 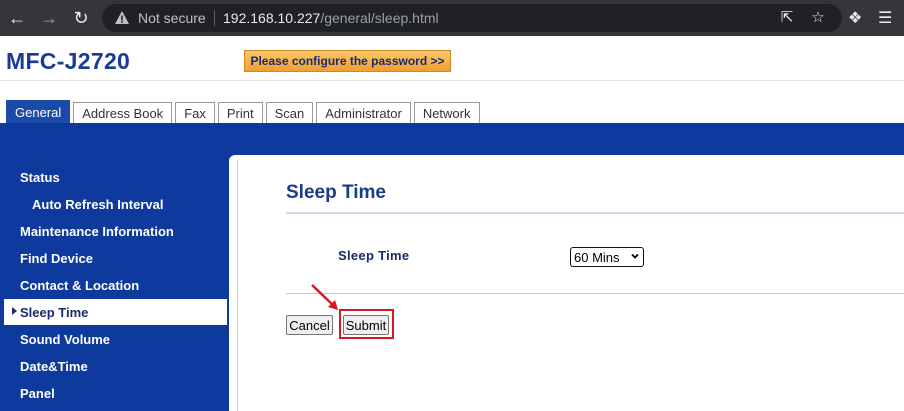 What do you see at coordinates (113, 393) in the screenshot?
I see `sidebar-item-panel: Panel` at bounding box center [113, 393].